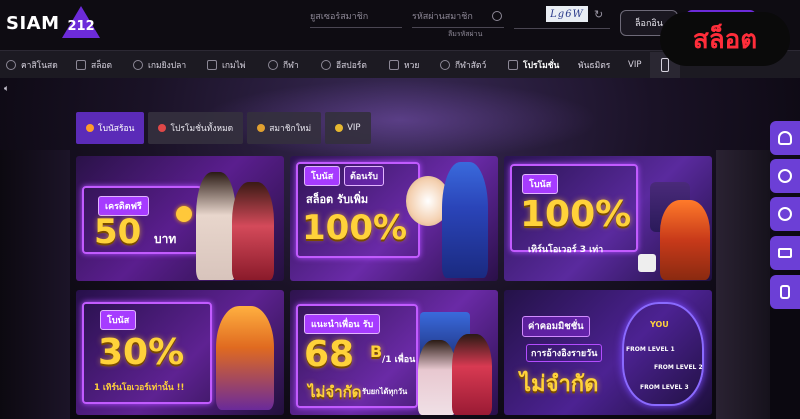 This screenshot has width=800, height=419. Describe the element at coordinates (399, 360) in the screenshot. I see `card-per: /1 เพื่อน` at that location.